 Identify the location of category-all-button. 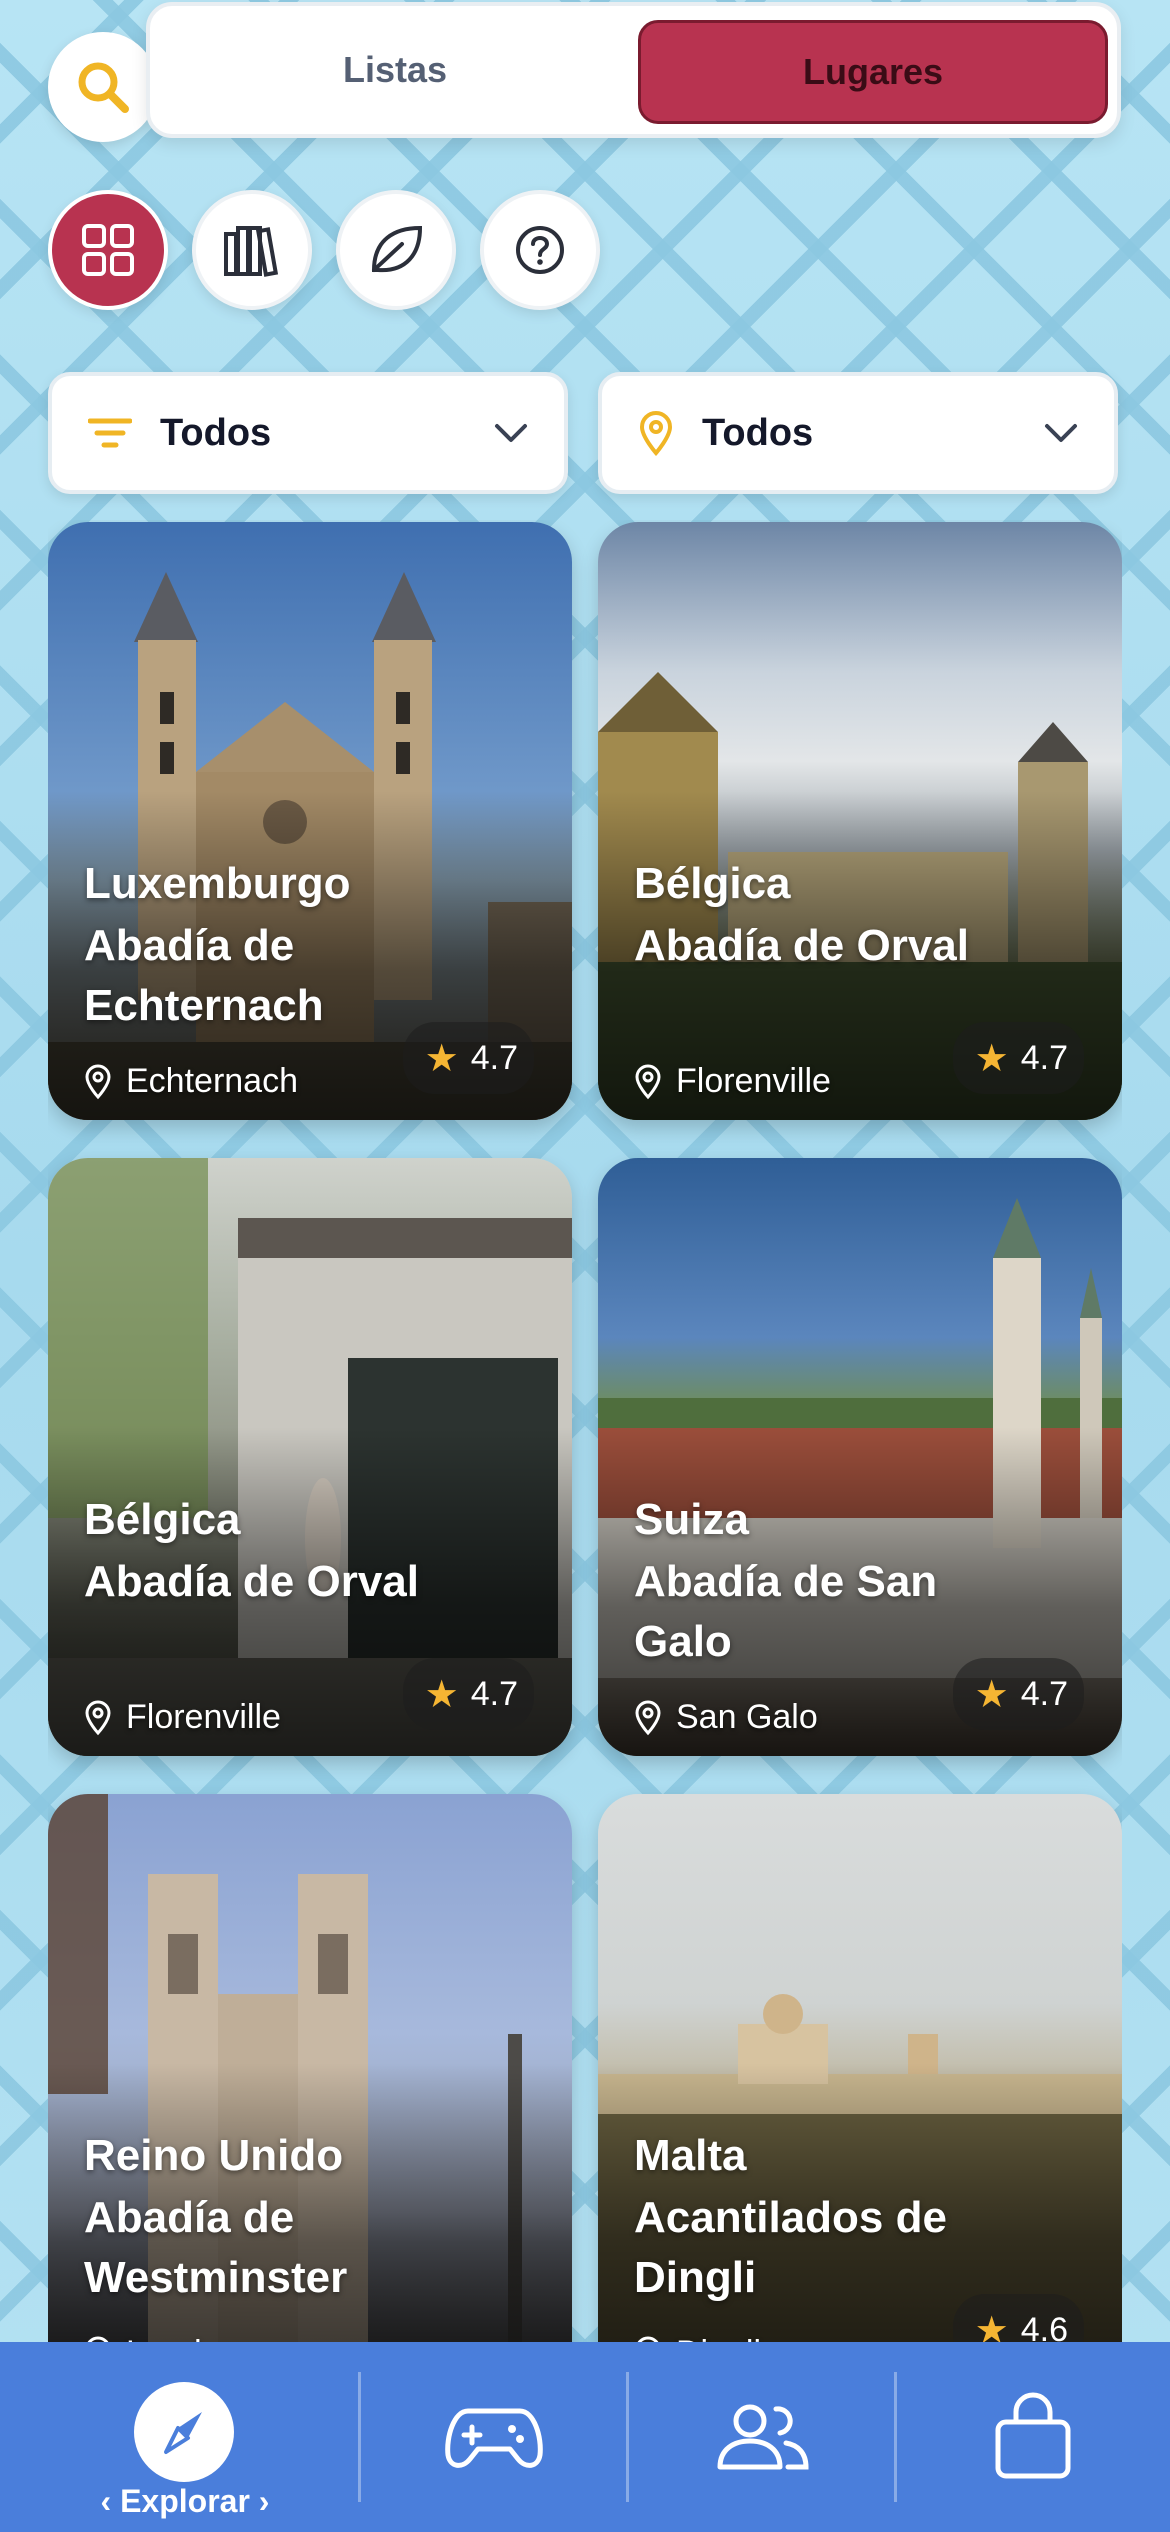
(108, 250).